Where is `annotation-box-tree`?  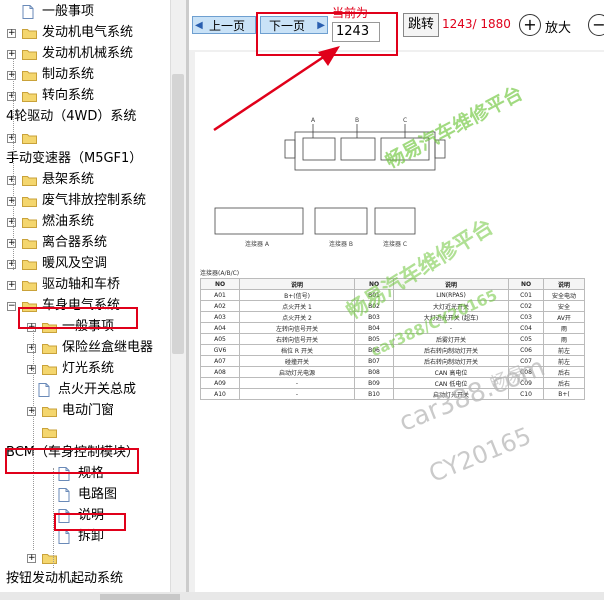 annotation-box-tree is located at coordinates (78, 318).